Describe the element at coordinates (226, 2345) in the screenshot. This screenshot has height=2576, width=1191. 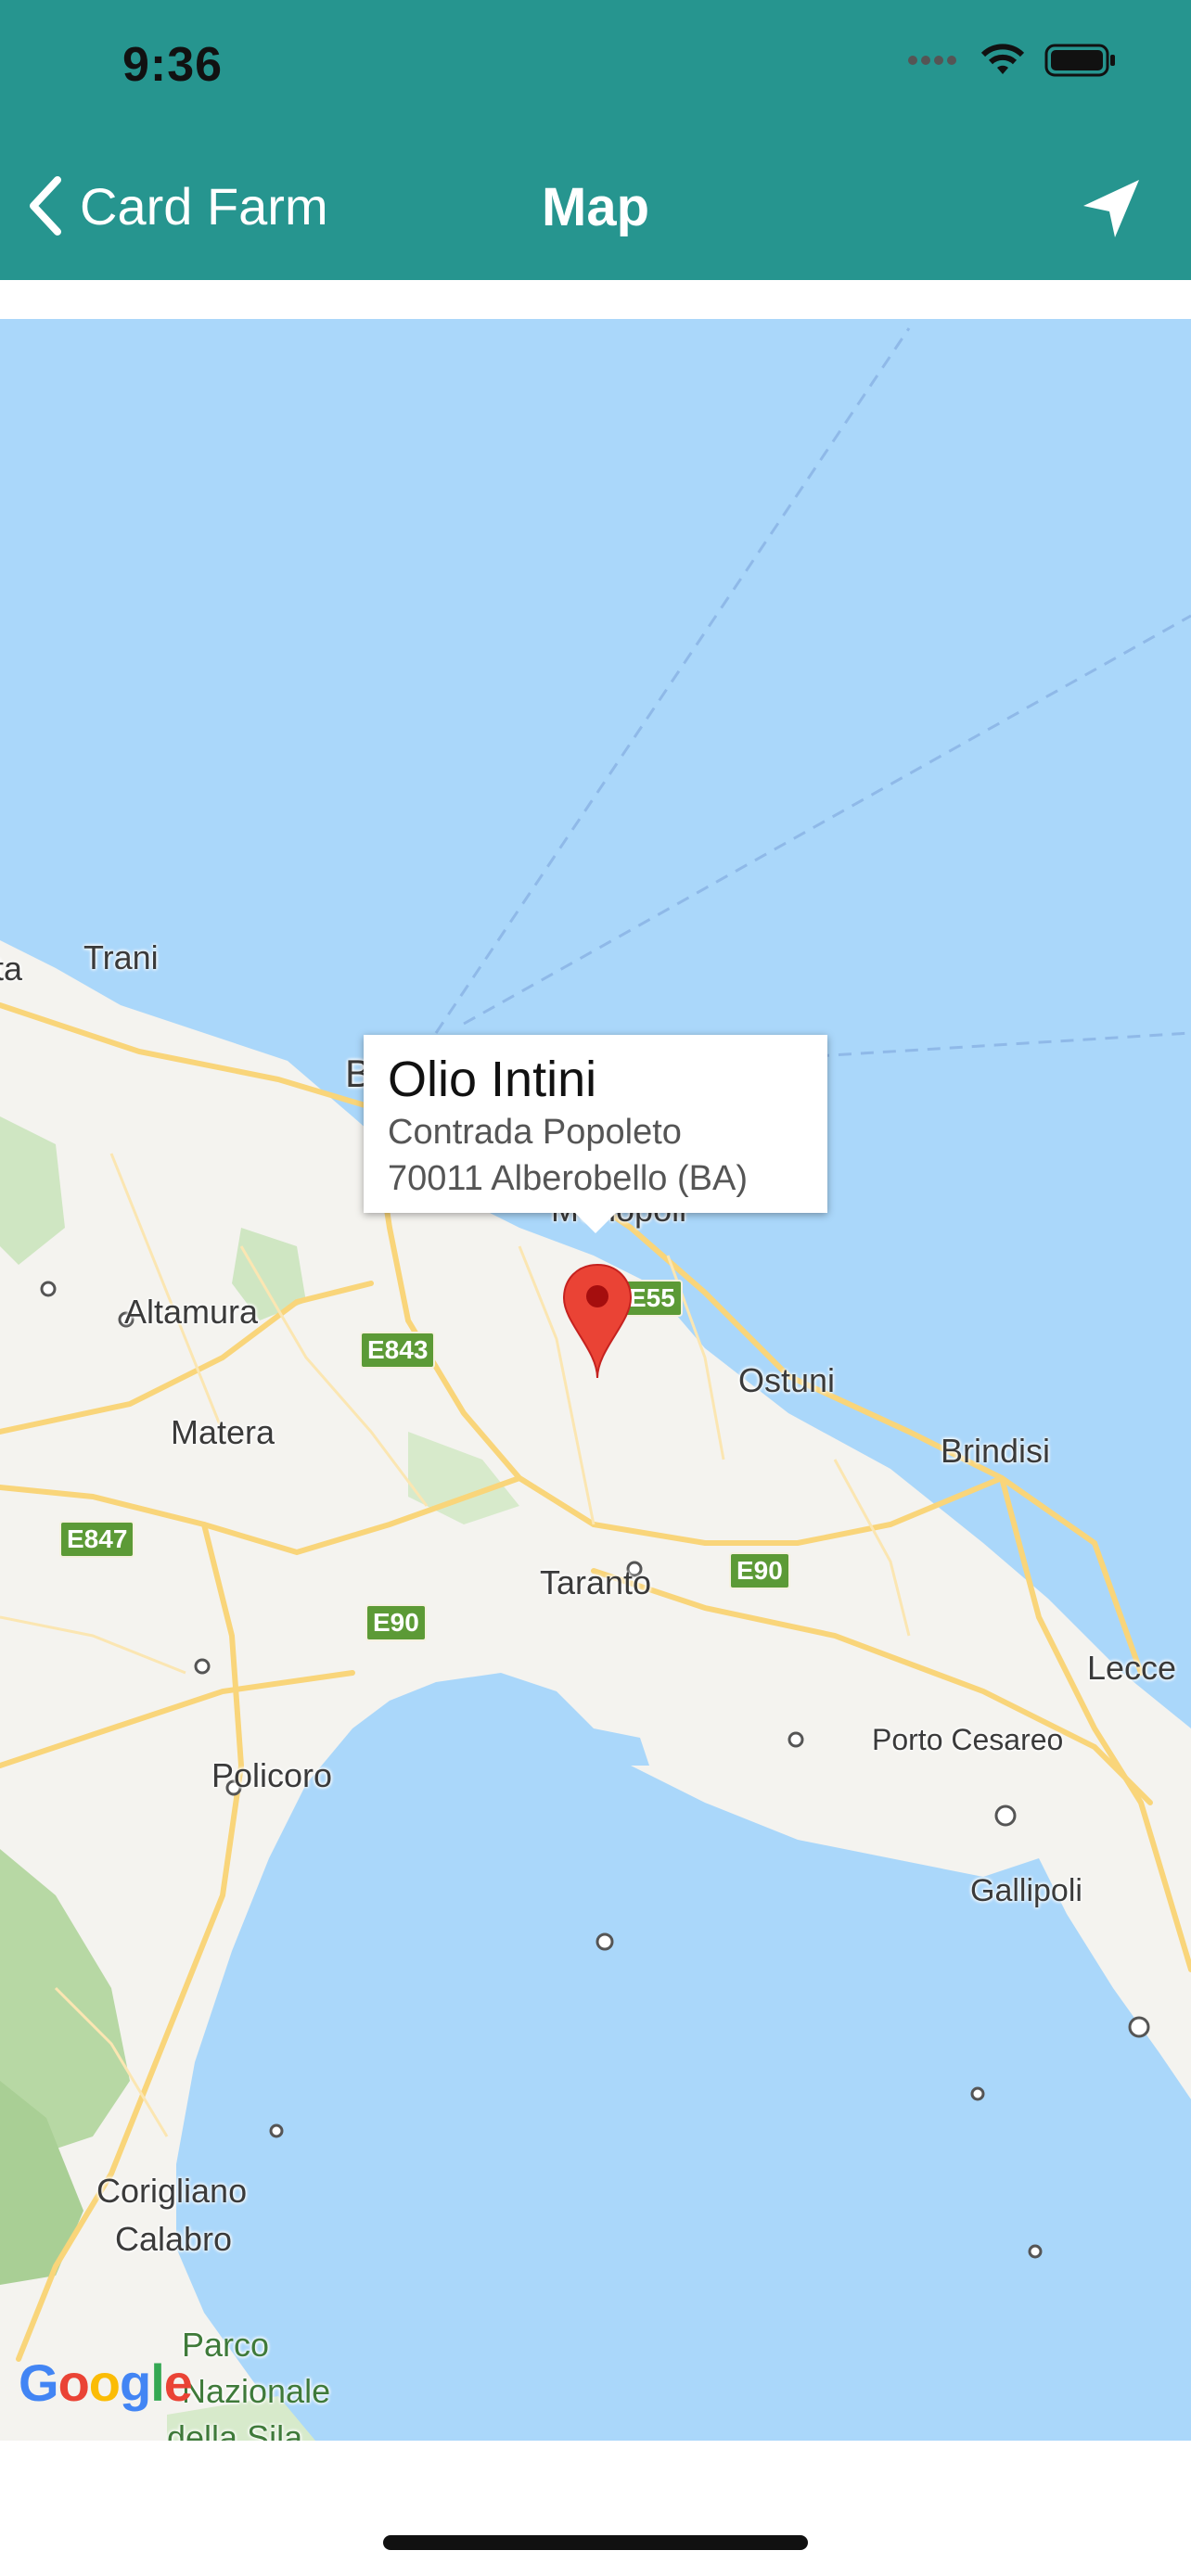
I see `place-label: Parco` at that location.